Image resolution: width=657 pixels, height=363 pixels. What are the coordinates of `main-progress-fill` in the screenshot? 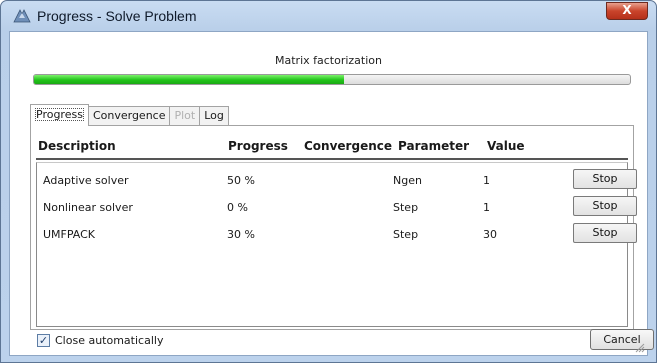 It's located at (189, 79).